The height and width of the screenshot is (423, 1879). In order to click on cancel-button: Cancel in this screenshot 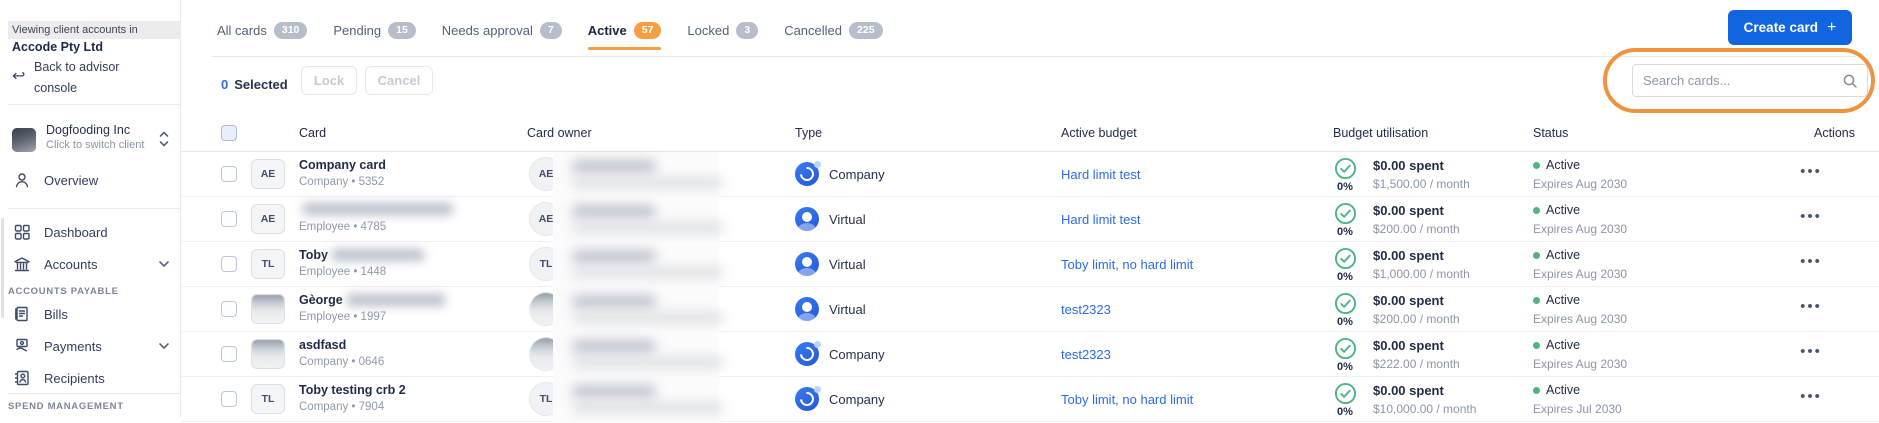, I will do `click(399, 80)`.